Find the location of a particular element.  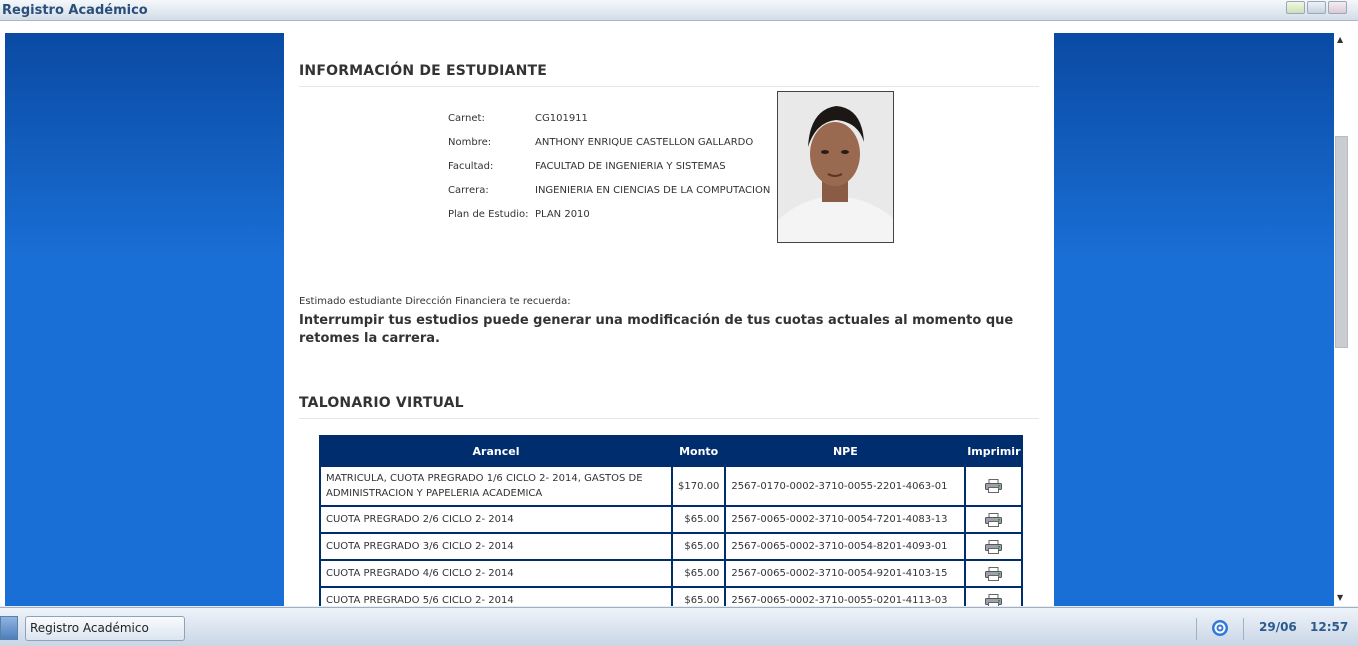

nombre-value: ANTHONY ENRIQUE CASTELLON GALLARDO is located at coordinates (644, 142).